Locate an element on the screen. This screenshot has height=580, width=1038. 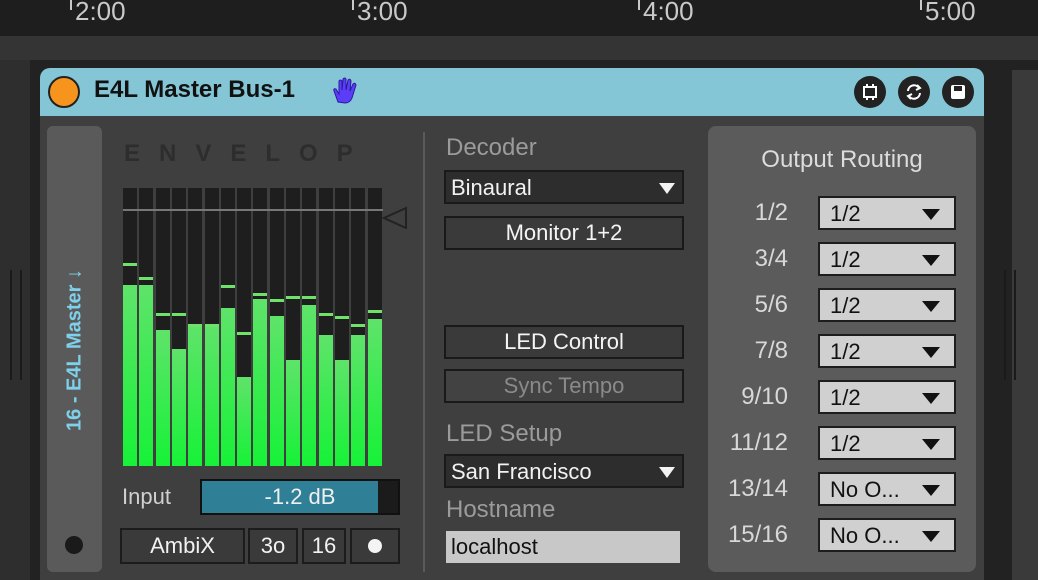
resize-grip-right is located at coordinates (1010, 325).